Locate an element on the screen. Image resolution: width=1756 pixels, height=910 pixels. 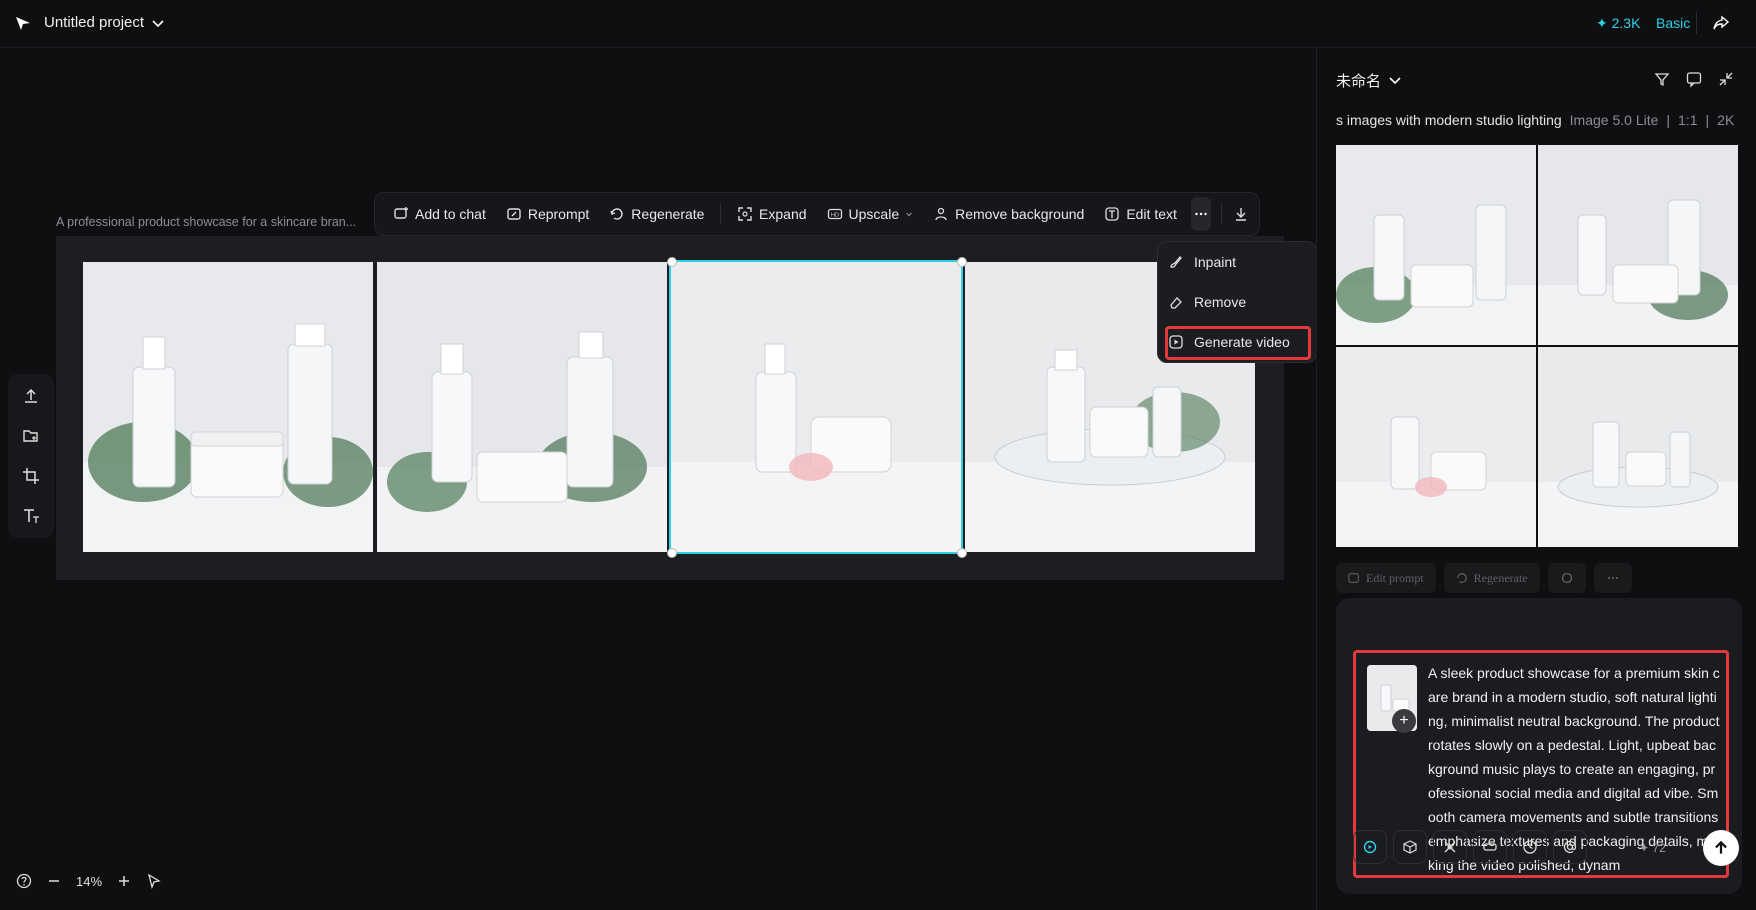
download-icon is located at coordinates (1241, 214).